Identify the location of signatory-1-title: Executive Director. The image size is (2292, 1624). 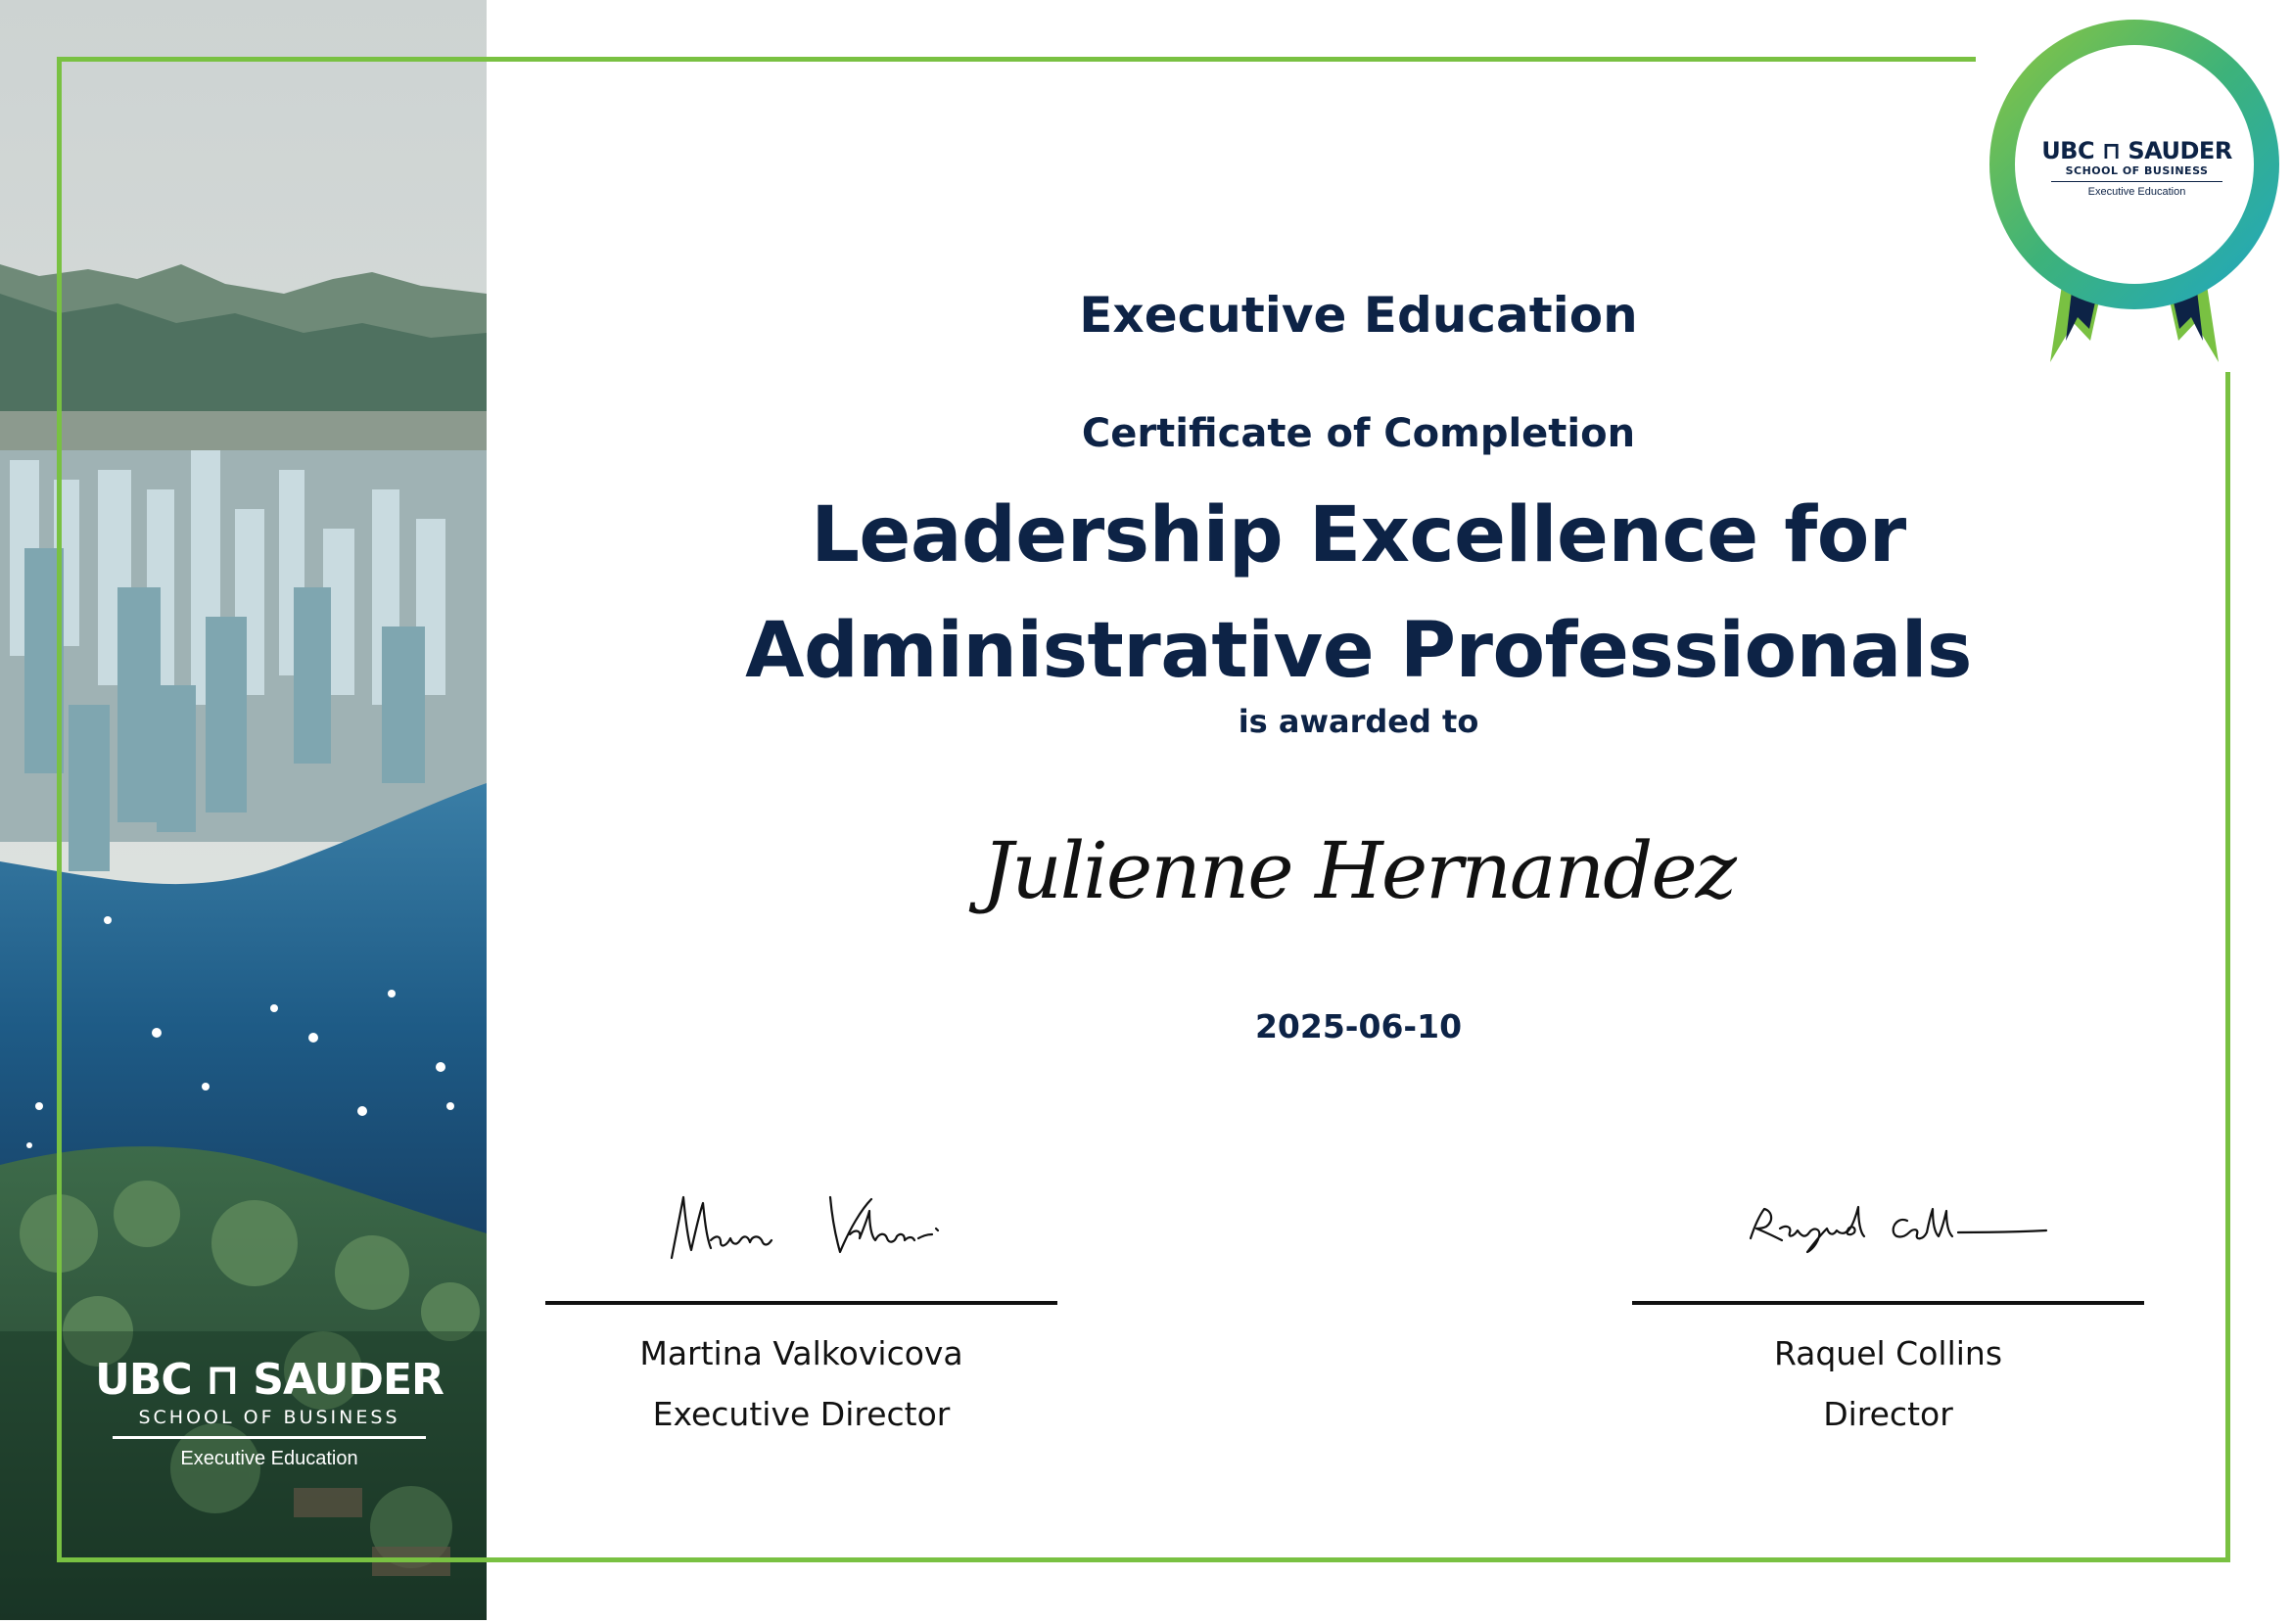
(801, 1414).